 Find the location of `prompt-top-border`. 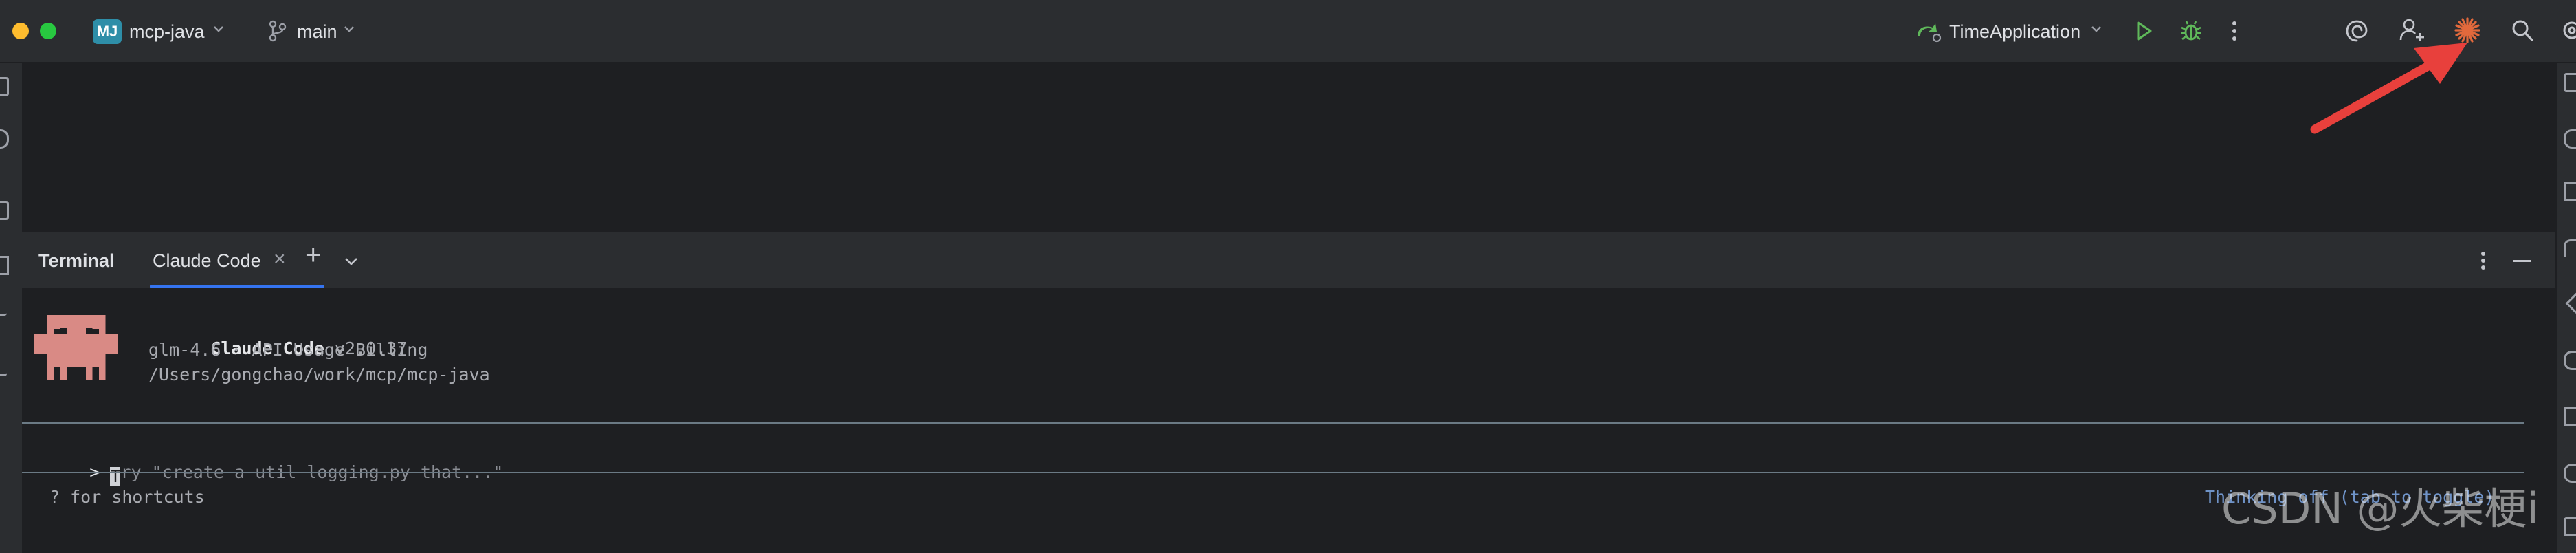

prompt-top-border is located at coordinates (1273, 423).